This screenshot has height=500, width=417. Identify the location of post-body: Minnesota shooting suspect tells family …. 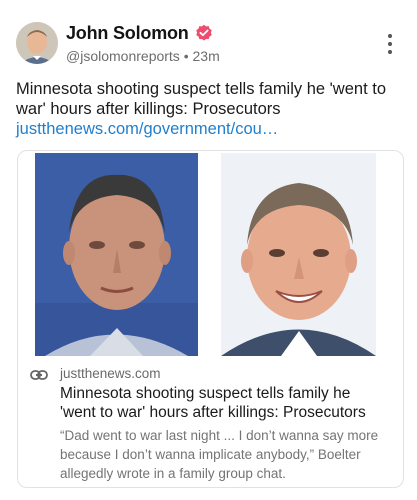
(201, 99).